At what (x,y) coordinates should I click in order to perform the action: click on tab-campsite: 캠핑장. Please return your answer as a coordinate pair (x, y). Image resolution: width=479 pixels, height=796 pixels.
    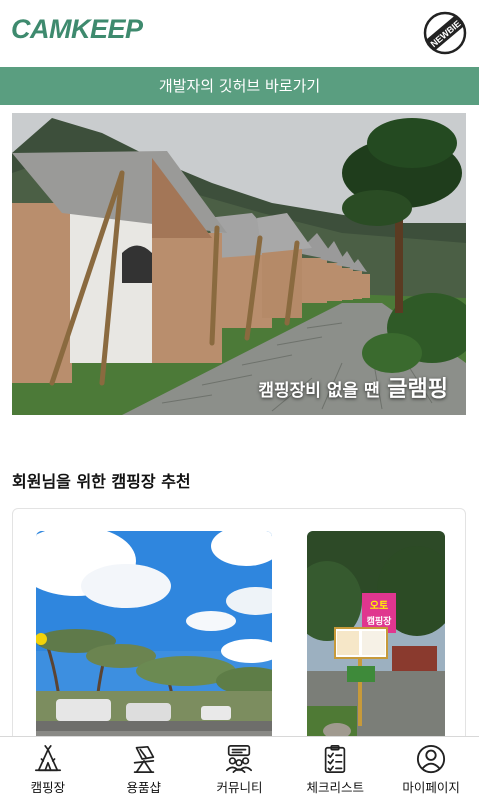
    Looking at the image, I should click on (48, 766).